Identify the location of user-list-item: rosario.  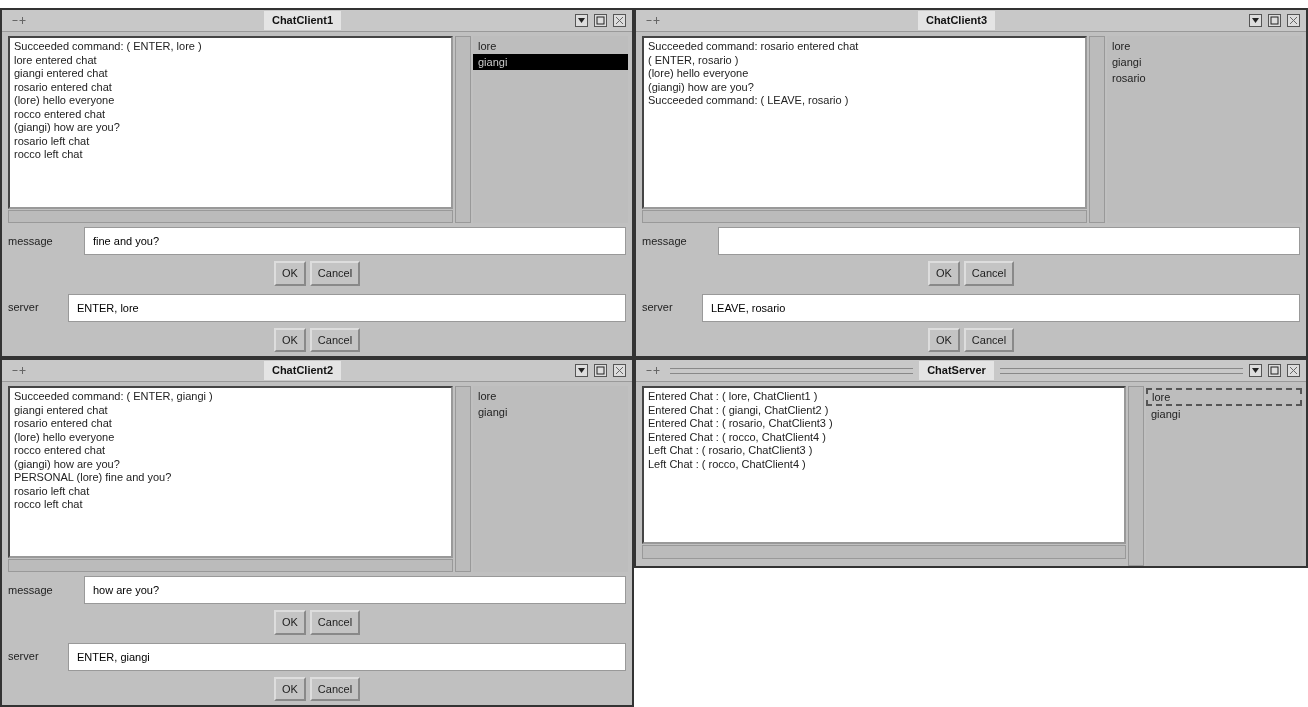
(1204, 78).